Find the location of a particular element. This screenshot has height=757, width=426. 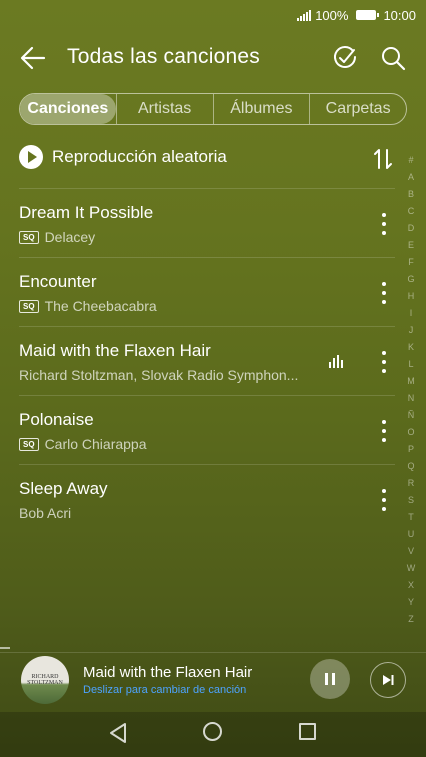

index-letter: L is located at coordinates (410, 364).